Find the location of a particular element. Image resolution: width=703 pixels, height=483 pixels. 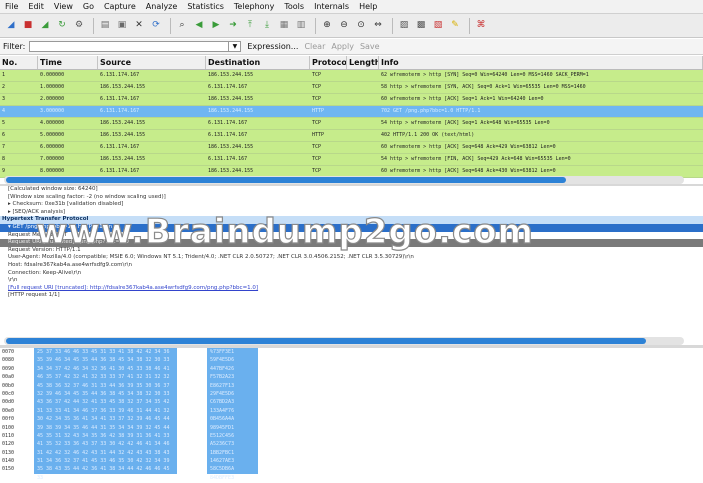

bytes-ascii: E512C456 B8916A37 is located at coordinates (232, 439).